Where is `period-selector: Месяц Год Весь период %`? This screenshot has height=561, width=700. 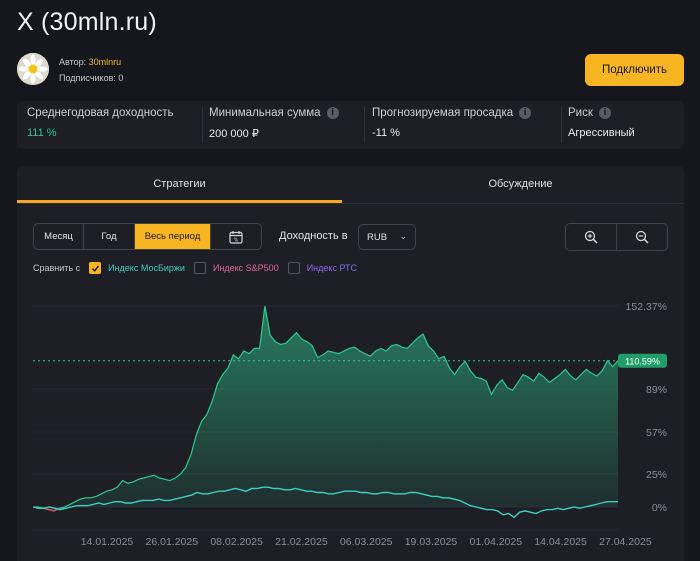 period-selector: Месяц Год Весь период % is located at coordinates (147, 236).